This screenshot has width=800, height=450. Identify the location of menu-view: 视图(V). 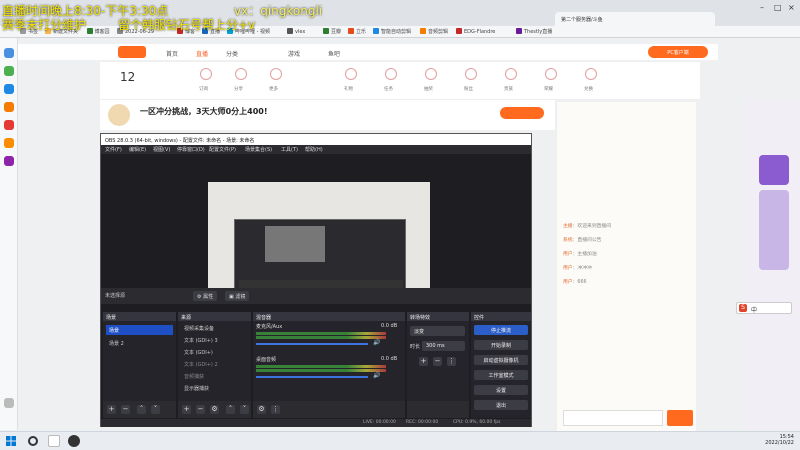
(161, 149).